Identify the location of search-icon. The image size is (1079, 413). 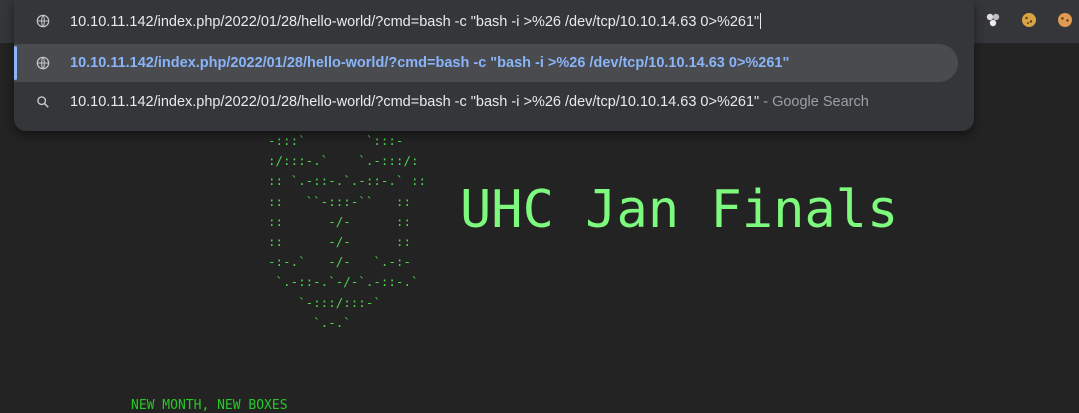
(43, 102).